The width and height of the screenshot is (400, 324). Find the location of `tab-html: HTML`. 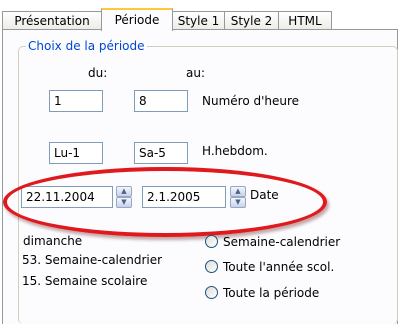

tab-html: HTML is located at coordinates (305, 20).